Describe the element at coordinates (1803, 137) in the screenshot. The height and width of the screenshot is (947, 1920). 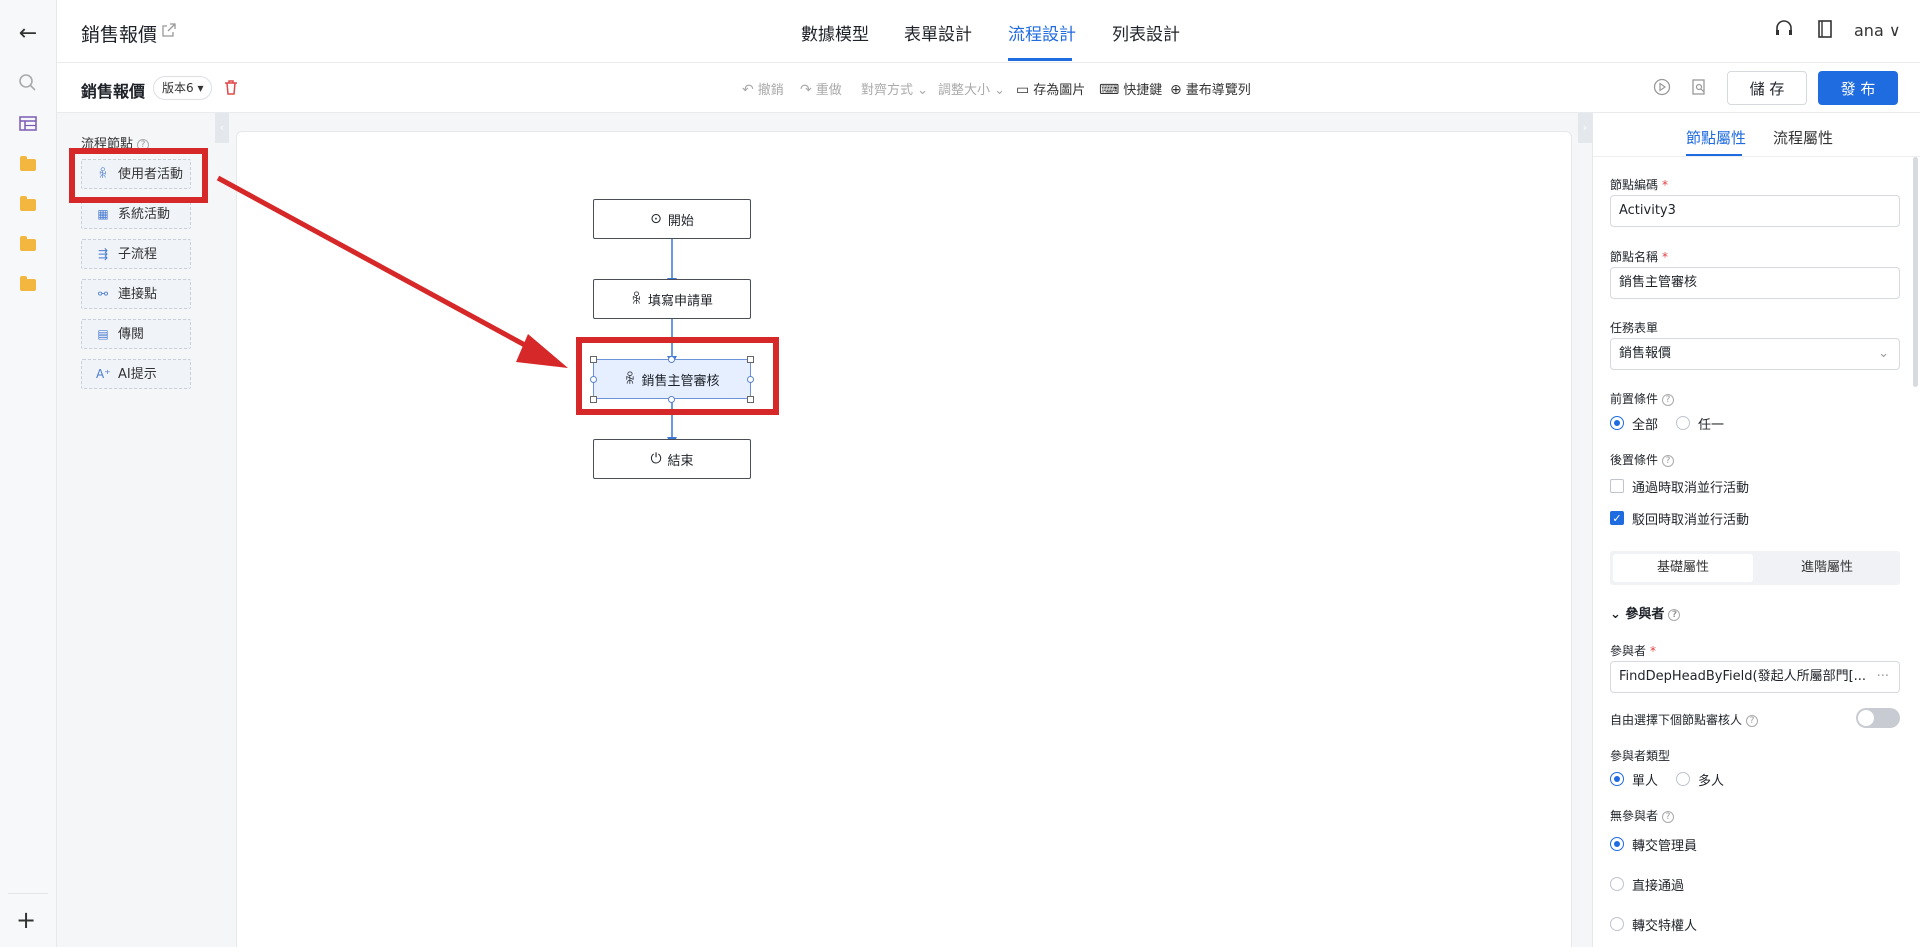
I see `tab-process-properties: 流程屬性` at that location.